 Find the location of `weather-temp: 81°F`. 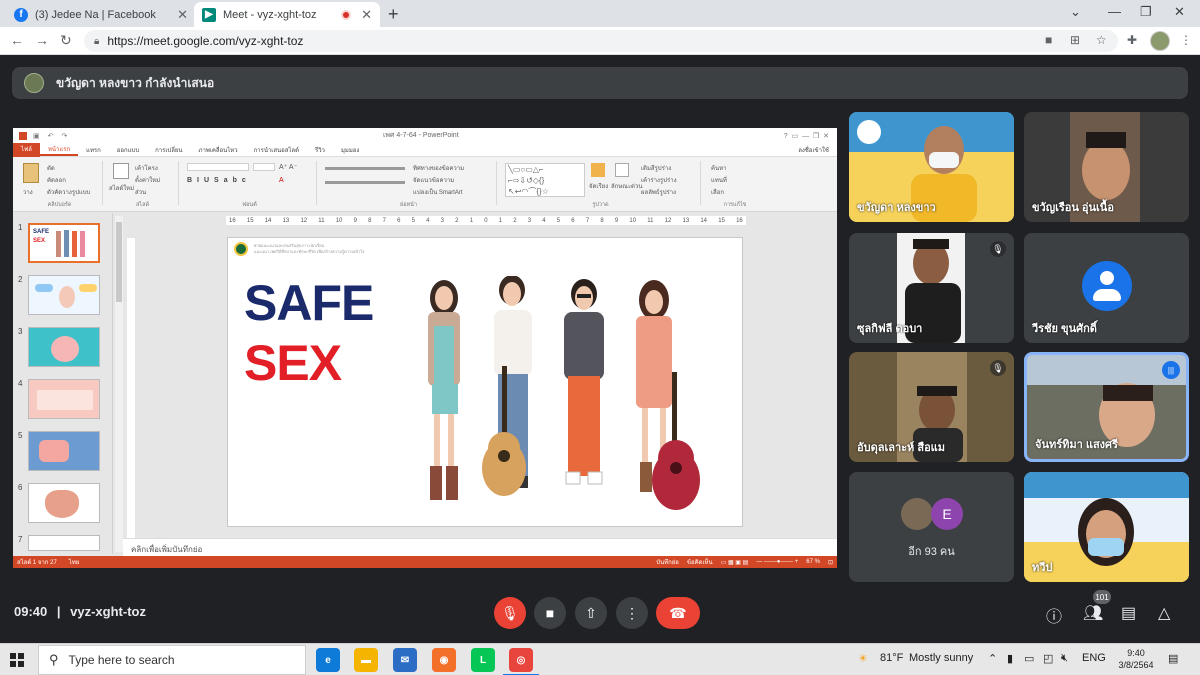

weather-temp: 81°F is located at coordinates (891, 658).